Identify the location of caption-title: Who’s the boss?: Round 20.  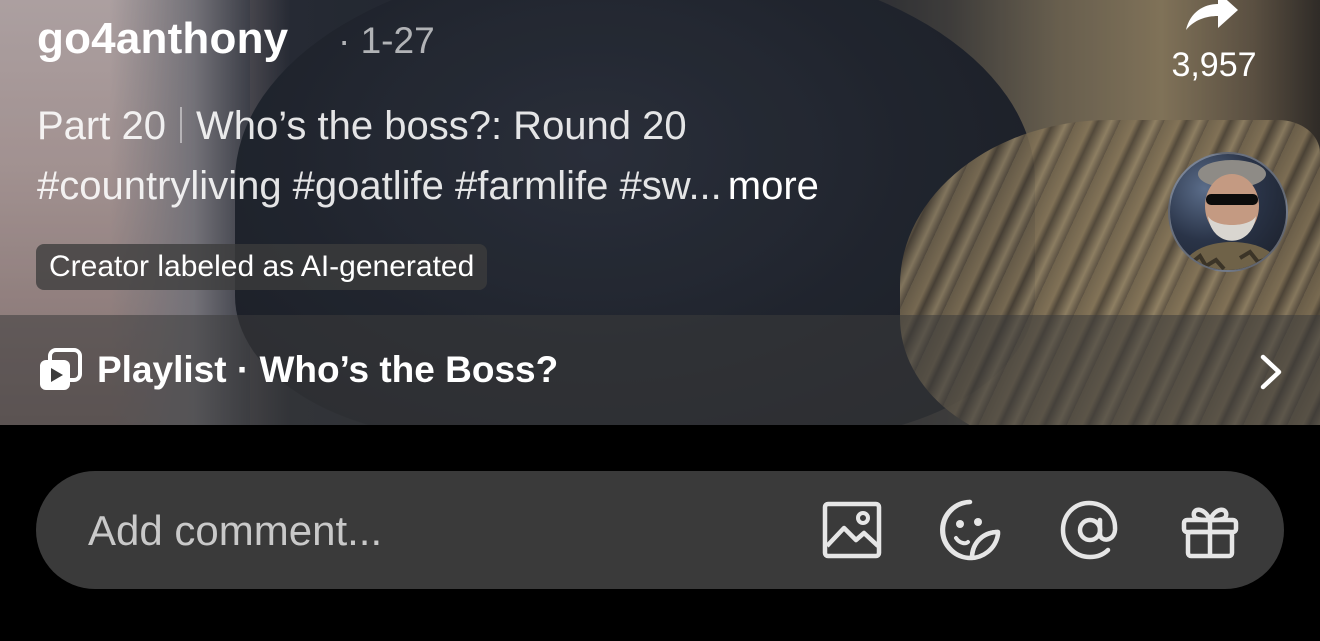
(441, 126).